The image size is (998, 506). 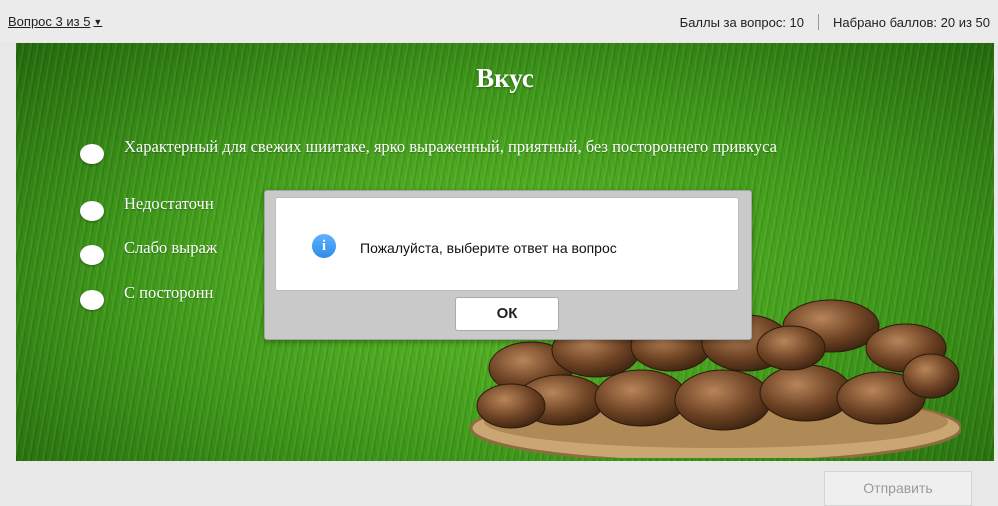 What do you see at coordinates (898, 488) in the screenshot?
I see `submit-button: Отправить` at bounding box center [898, 488].